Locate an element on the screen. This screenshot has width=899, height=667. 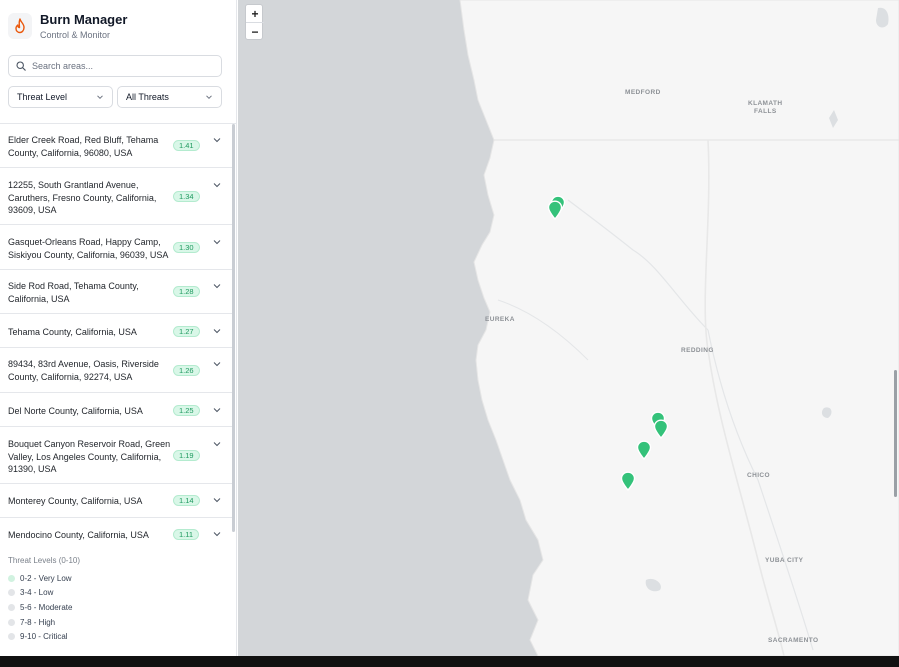
legend-item: 5-6 - Moderate is located at coordinates (44, 607).